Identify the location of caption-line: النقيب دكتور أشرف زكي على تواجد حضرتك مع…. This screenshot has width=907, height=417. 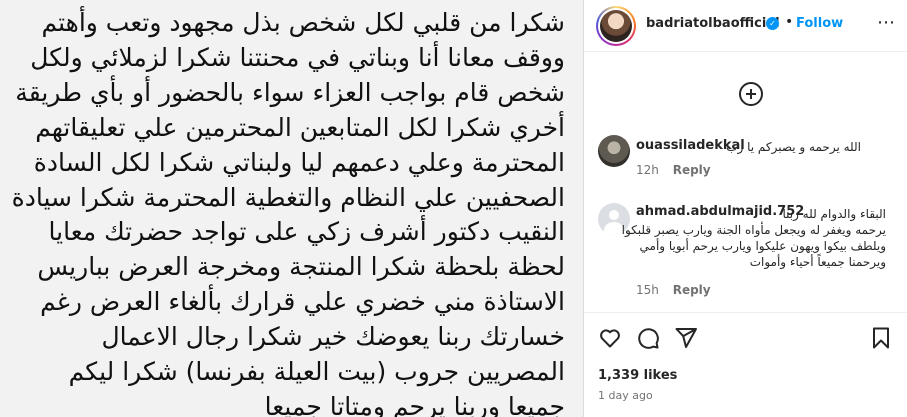
(306, 232).